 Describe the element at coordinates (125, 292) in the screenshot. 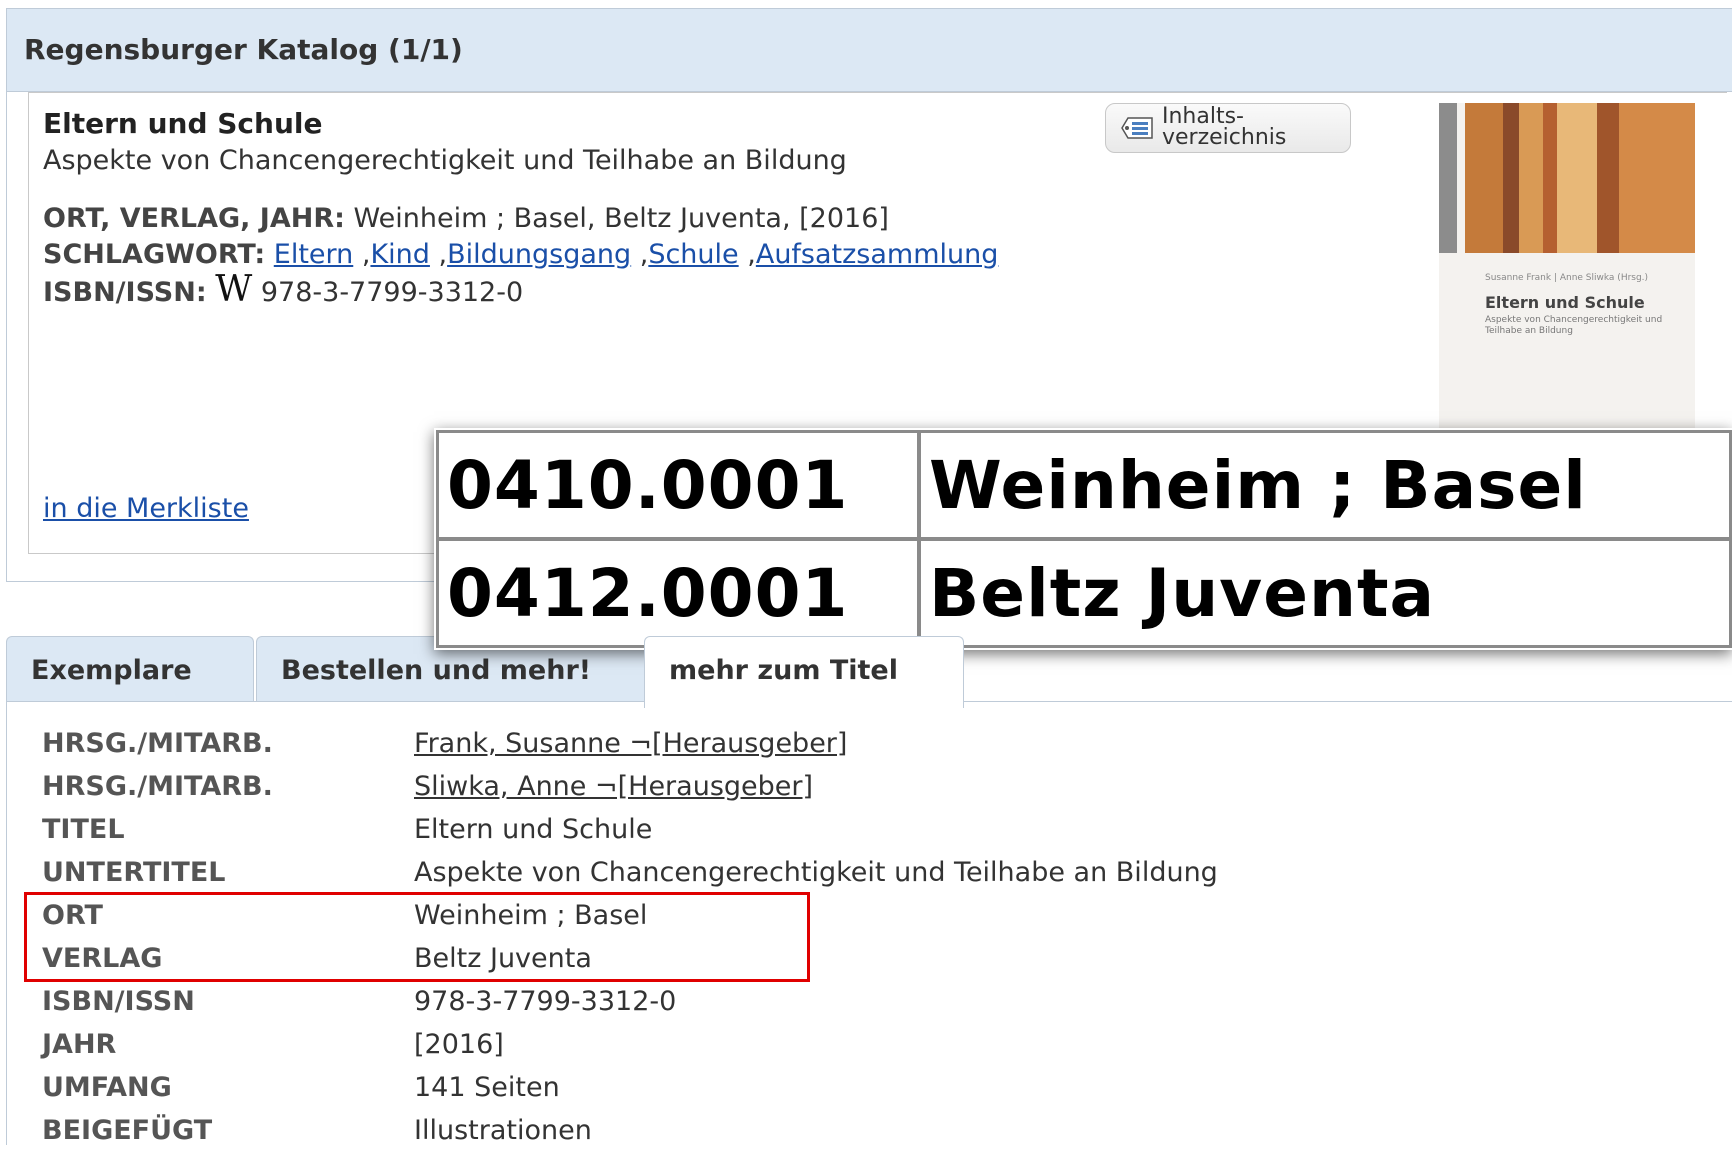

I see `isbn-label: ISBN/ISSN:` at that location.